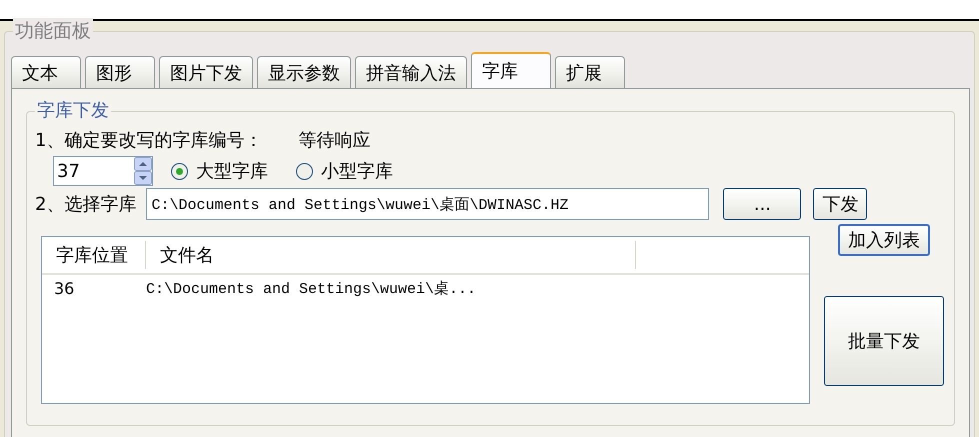 The width and height of the screenshot is (979, 437). Describe the element at coordinates (46, 72) in the screenshot. I see `tab: 文本` at that location.